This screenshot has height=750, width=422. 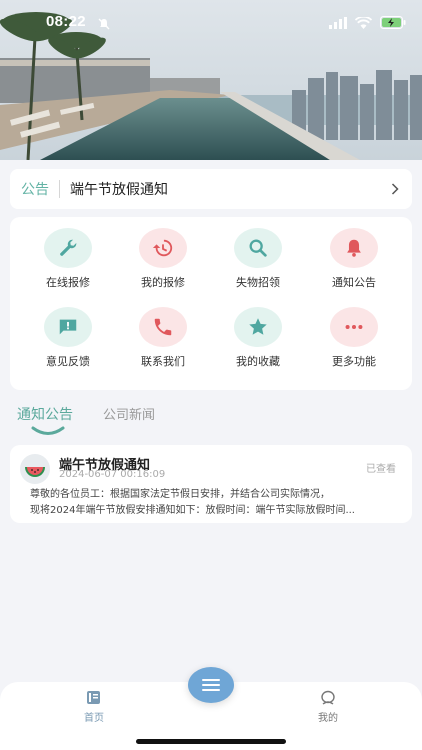 I want to click on history-icon, so click(x=163, y=248).